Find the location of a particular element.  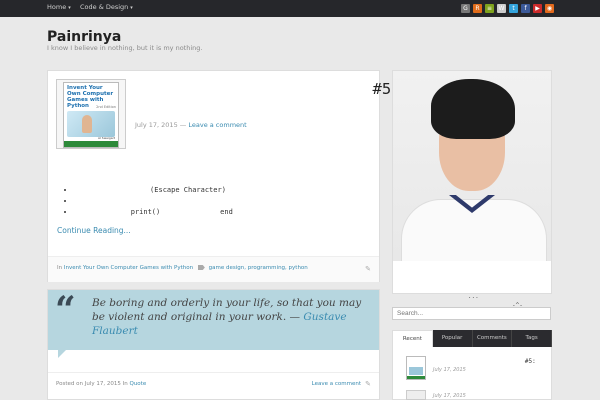

post-title: ᅟᅟᅟᅟᅟᅟᅟᅟᅟᅟᅟᅟᅟᅟᅟᅟ #5: ᅟᅟᅟᅟᅟᅟᅟᅟ is located at coordinates (268, 99).